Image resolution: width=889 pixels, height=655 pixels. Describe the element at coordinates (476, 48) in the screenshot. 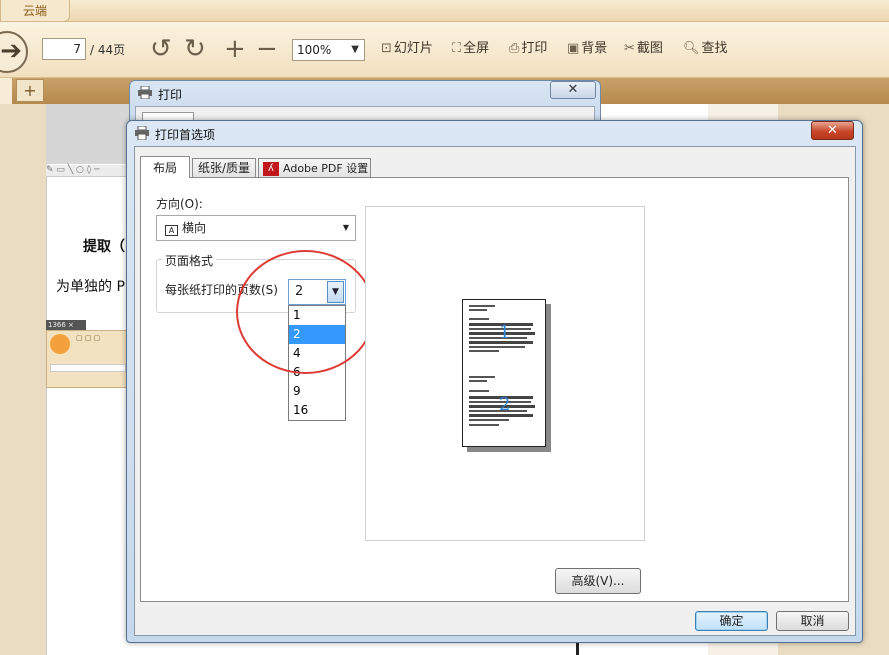

I see `fullscreen-label: 全屏` at that location.